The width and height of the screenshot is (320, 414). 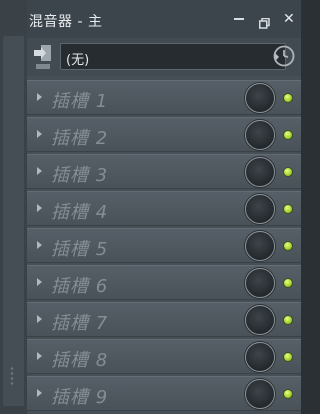 What do you see at coordinates (284, 56) in the screenshot?
I see `clock-icon` at bounding box center [284, 56].